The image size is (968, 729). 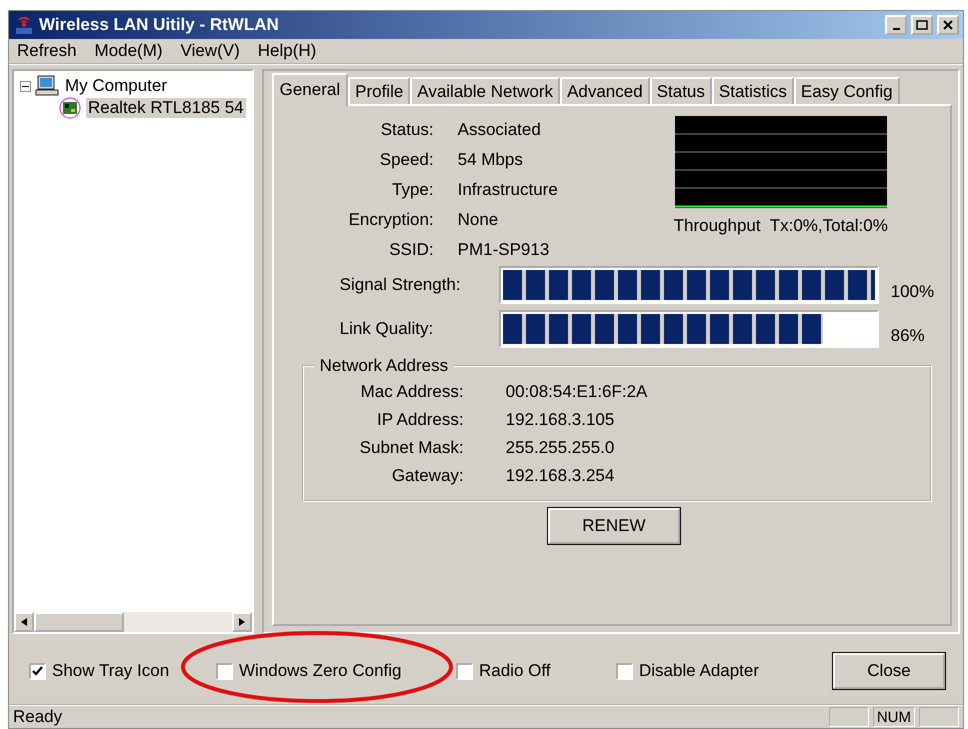 I want to click on checkbox-label: Disable Adapter, so click(x=699, y=671).